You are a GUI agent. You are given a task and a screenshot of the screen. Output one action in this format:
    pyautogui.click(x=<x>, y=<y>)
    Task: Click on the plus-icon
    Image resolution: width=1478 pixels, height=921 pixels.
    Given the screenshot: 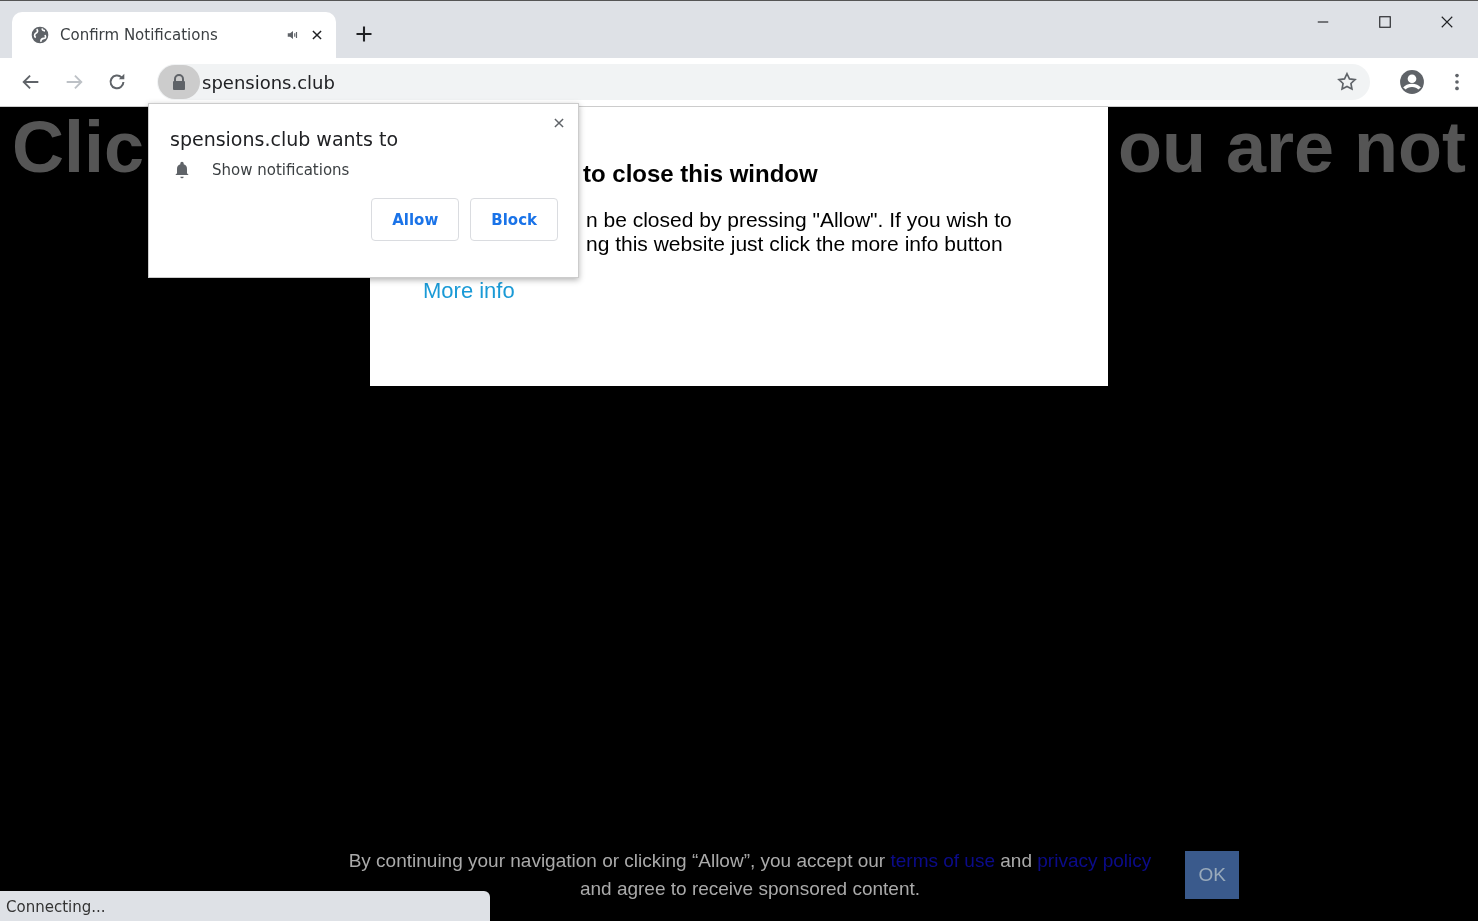 What is the action you would take?
    pyautogui.click(x=364, y=34)
    